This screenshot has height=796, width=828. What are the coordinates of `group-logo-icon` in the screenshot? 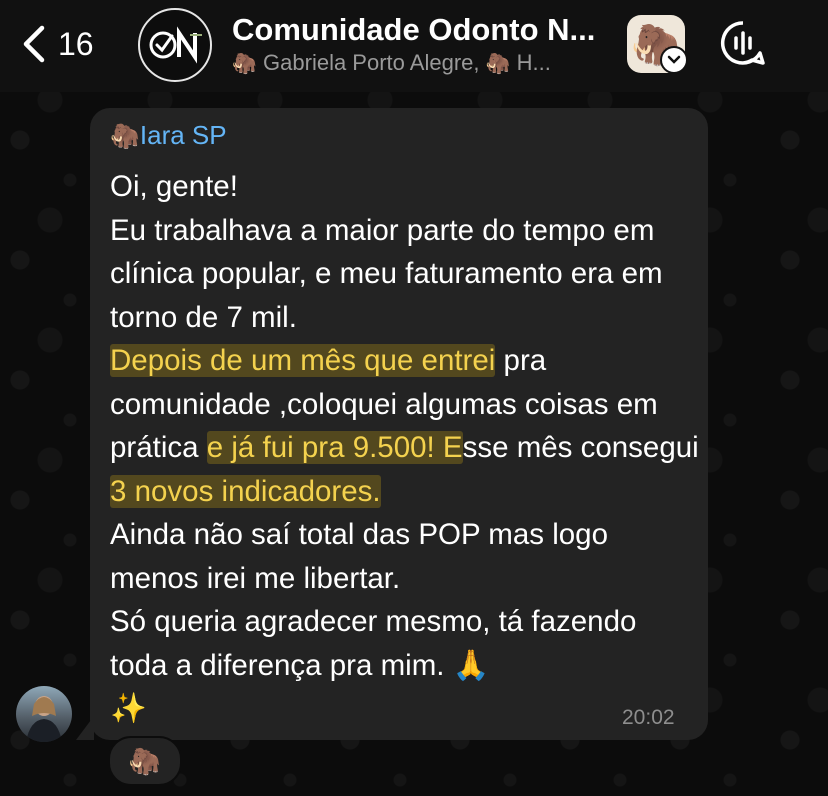 It's located at (175, 45).